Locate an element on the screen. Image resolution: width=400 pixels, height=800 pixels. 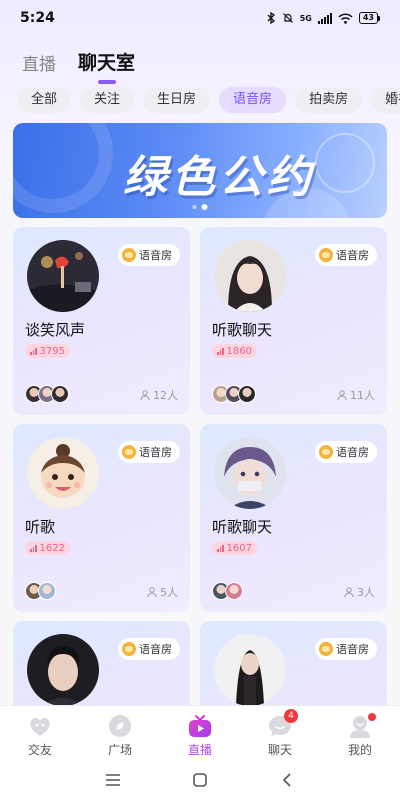
online-count-value: 11人 is located at coordinates (362, 395).